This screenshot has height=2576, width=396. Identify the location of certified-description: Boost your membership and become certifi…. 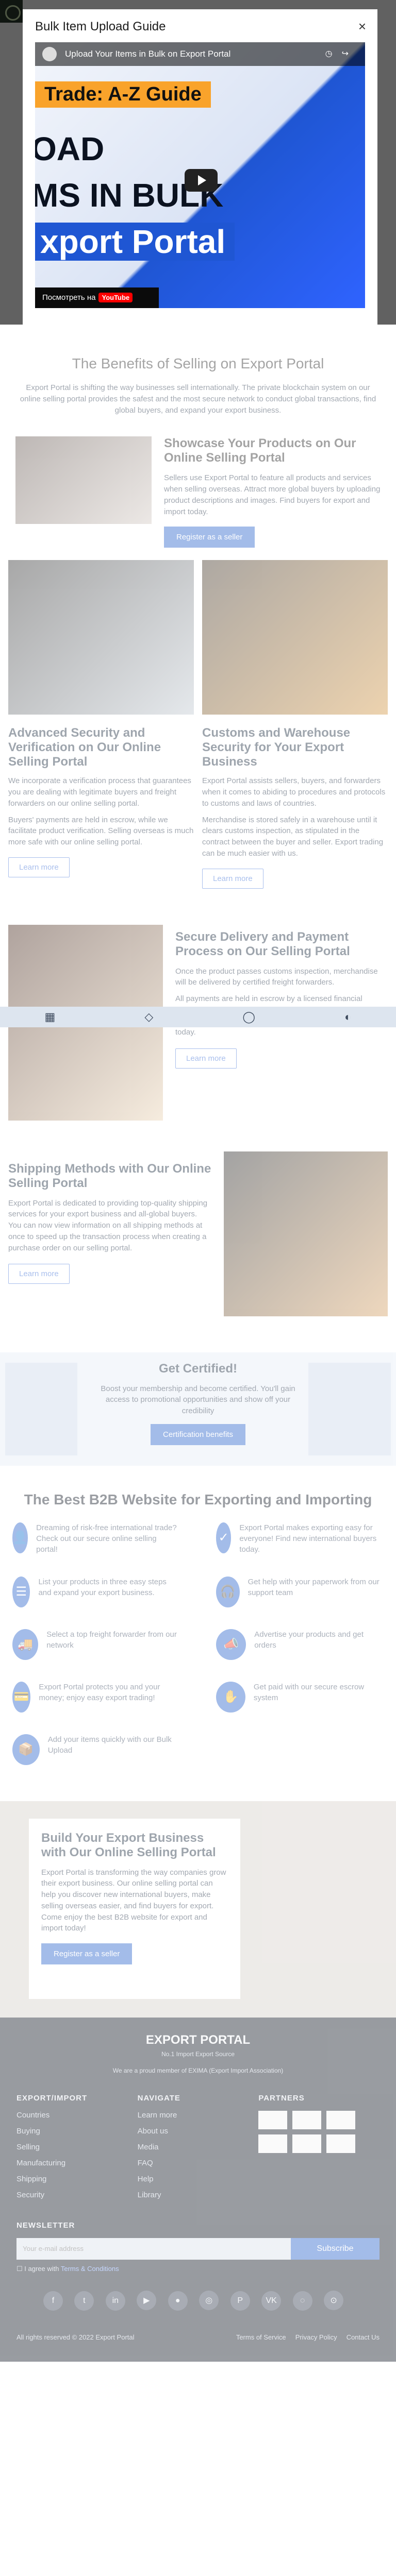
(198, 1400).